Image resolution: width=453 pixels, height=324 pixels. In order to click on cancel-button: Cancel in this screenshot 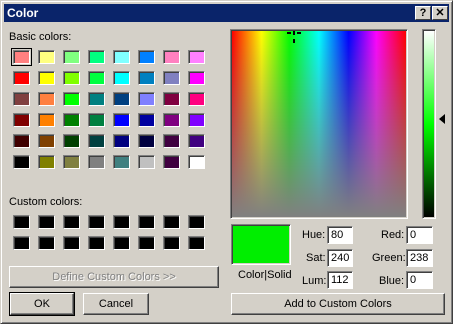, I will do `click(116, 304)`.